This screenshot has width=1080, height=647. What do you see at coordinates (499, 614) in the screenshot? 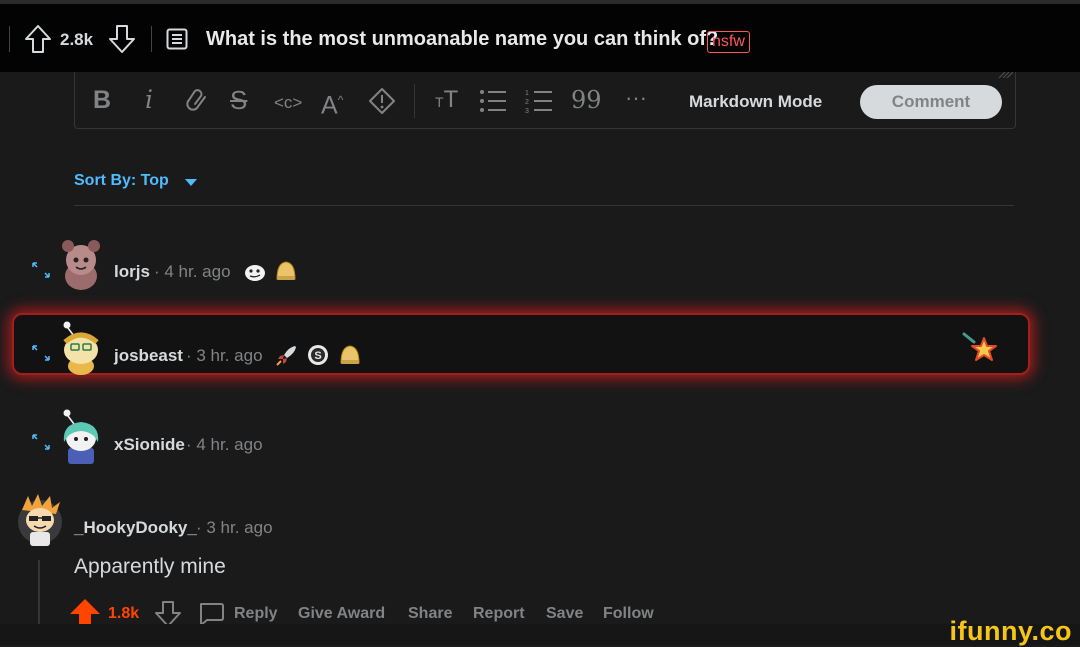
I see `report-button: Report` at bounding box center [499, 614].